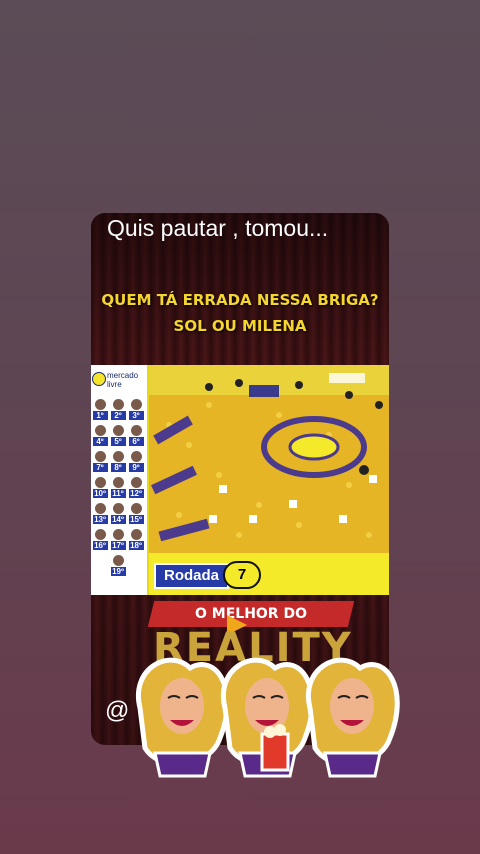  I want to click on ranking-row: 10º 11º 12º, so click(118, 487).